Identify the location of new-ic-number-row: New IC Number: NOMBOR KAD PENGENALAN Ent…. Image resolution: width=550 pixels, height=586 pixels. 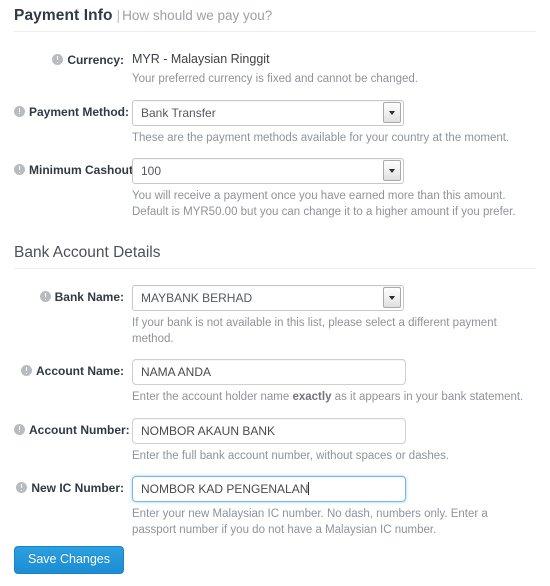
(275, 507).